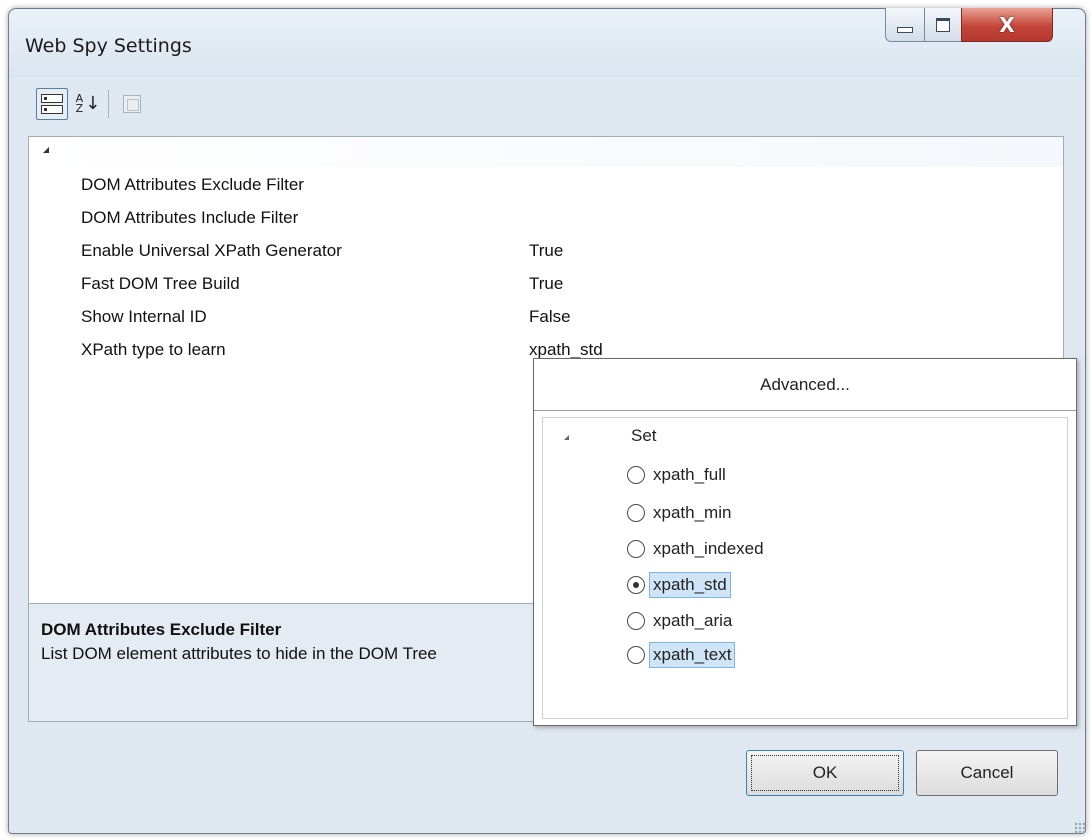 Image resolution: width=1092 pixels, height=840 pixels. I want to click on resize-grip, so click(1080, 828).